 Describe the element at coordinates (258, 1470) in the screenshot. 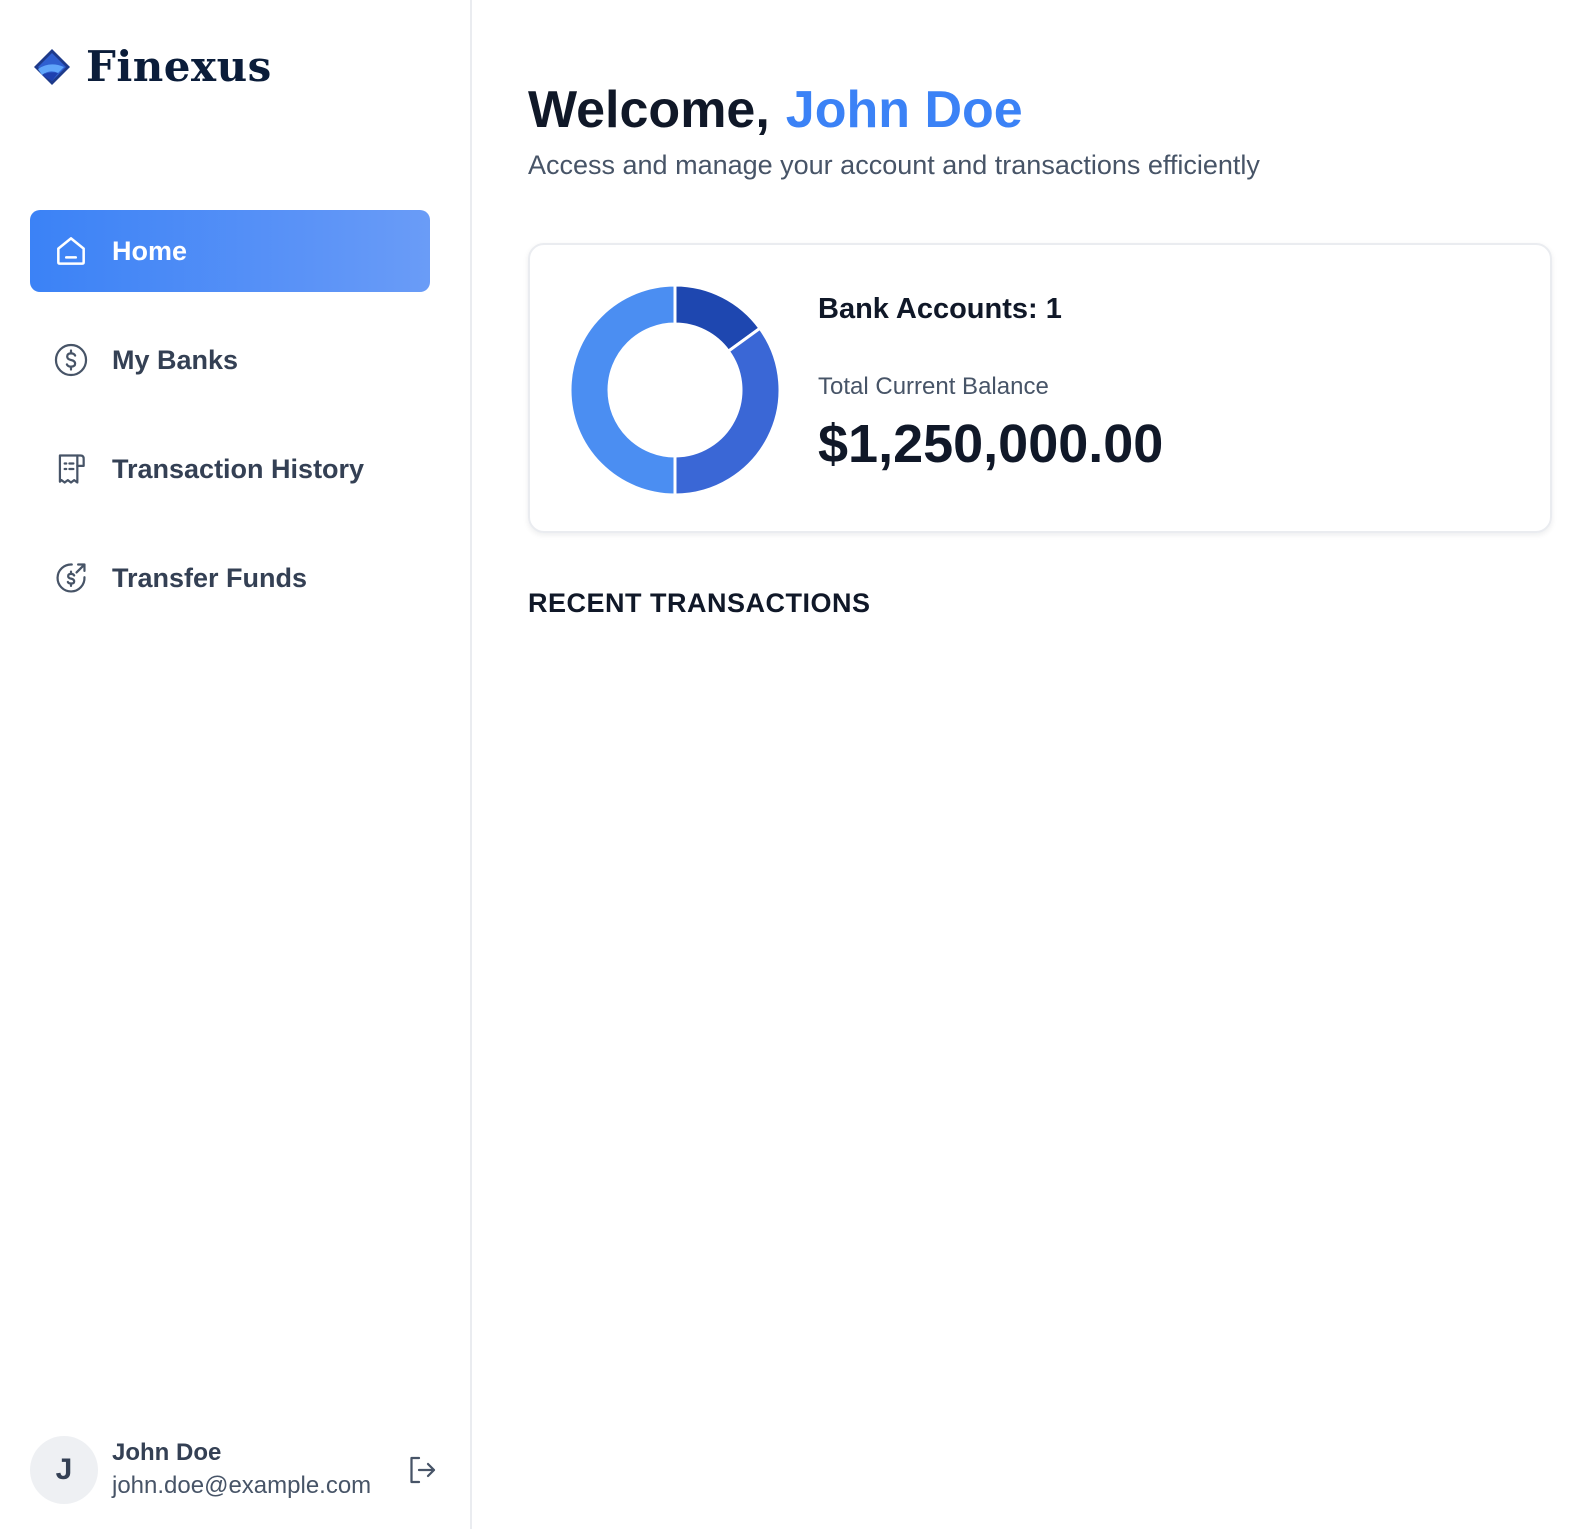

I see `user-info: John Doe john.doe@example.com` at that location.